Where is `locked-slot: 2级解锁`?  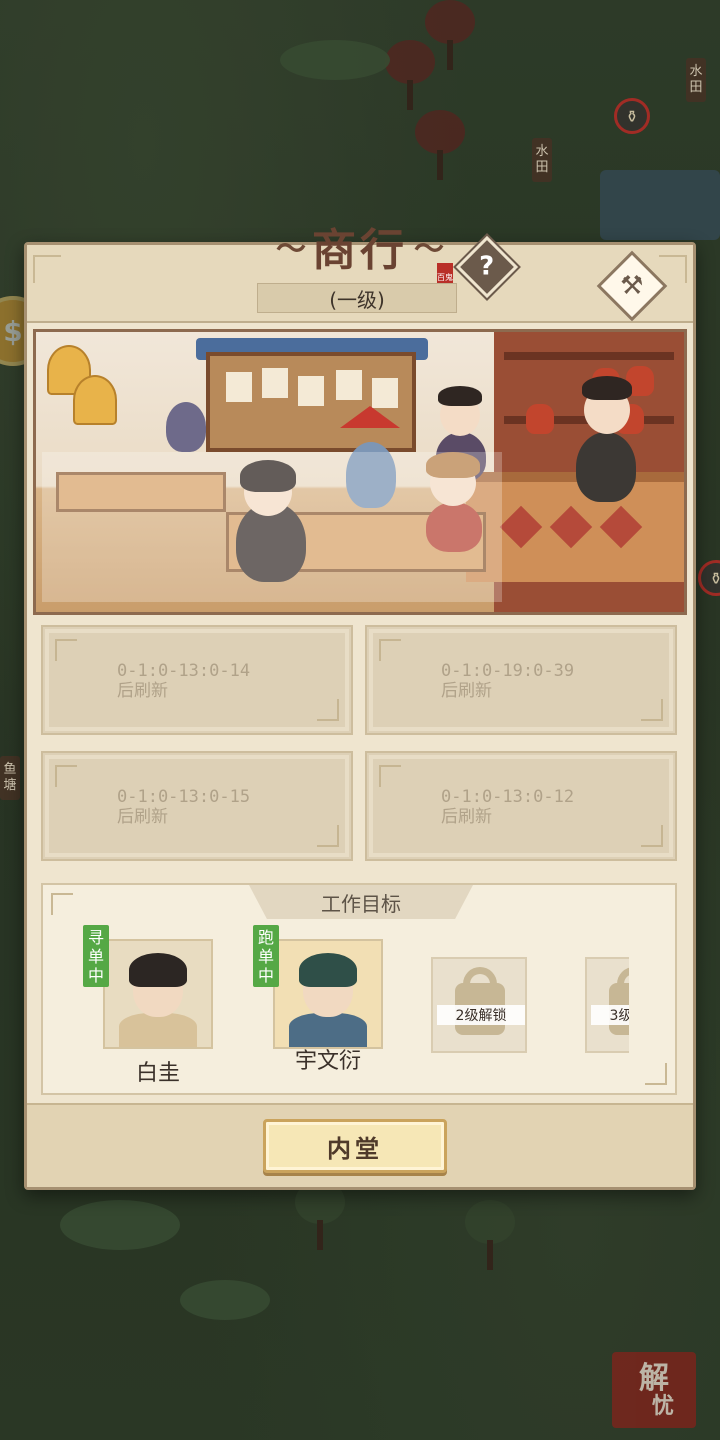
locked-slot: 2级解锁 is located at coordinates (479, 1005).